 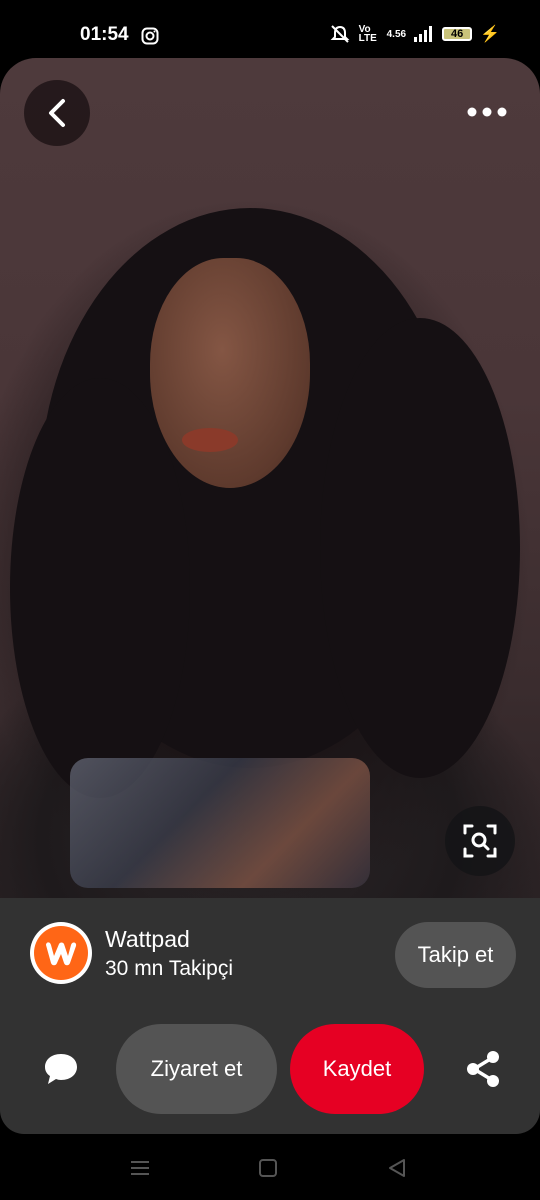 I want to click on battery-icon: 46, so click(x=457, y=34).